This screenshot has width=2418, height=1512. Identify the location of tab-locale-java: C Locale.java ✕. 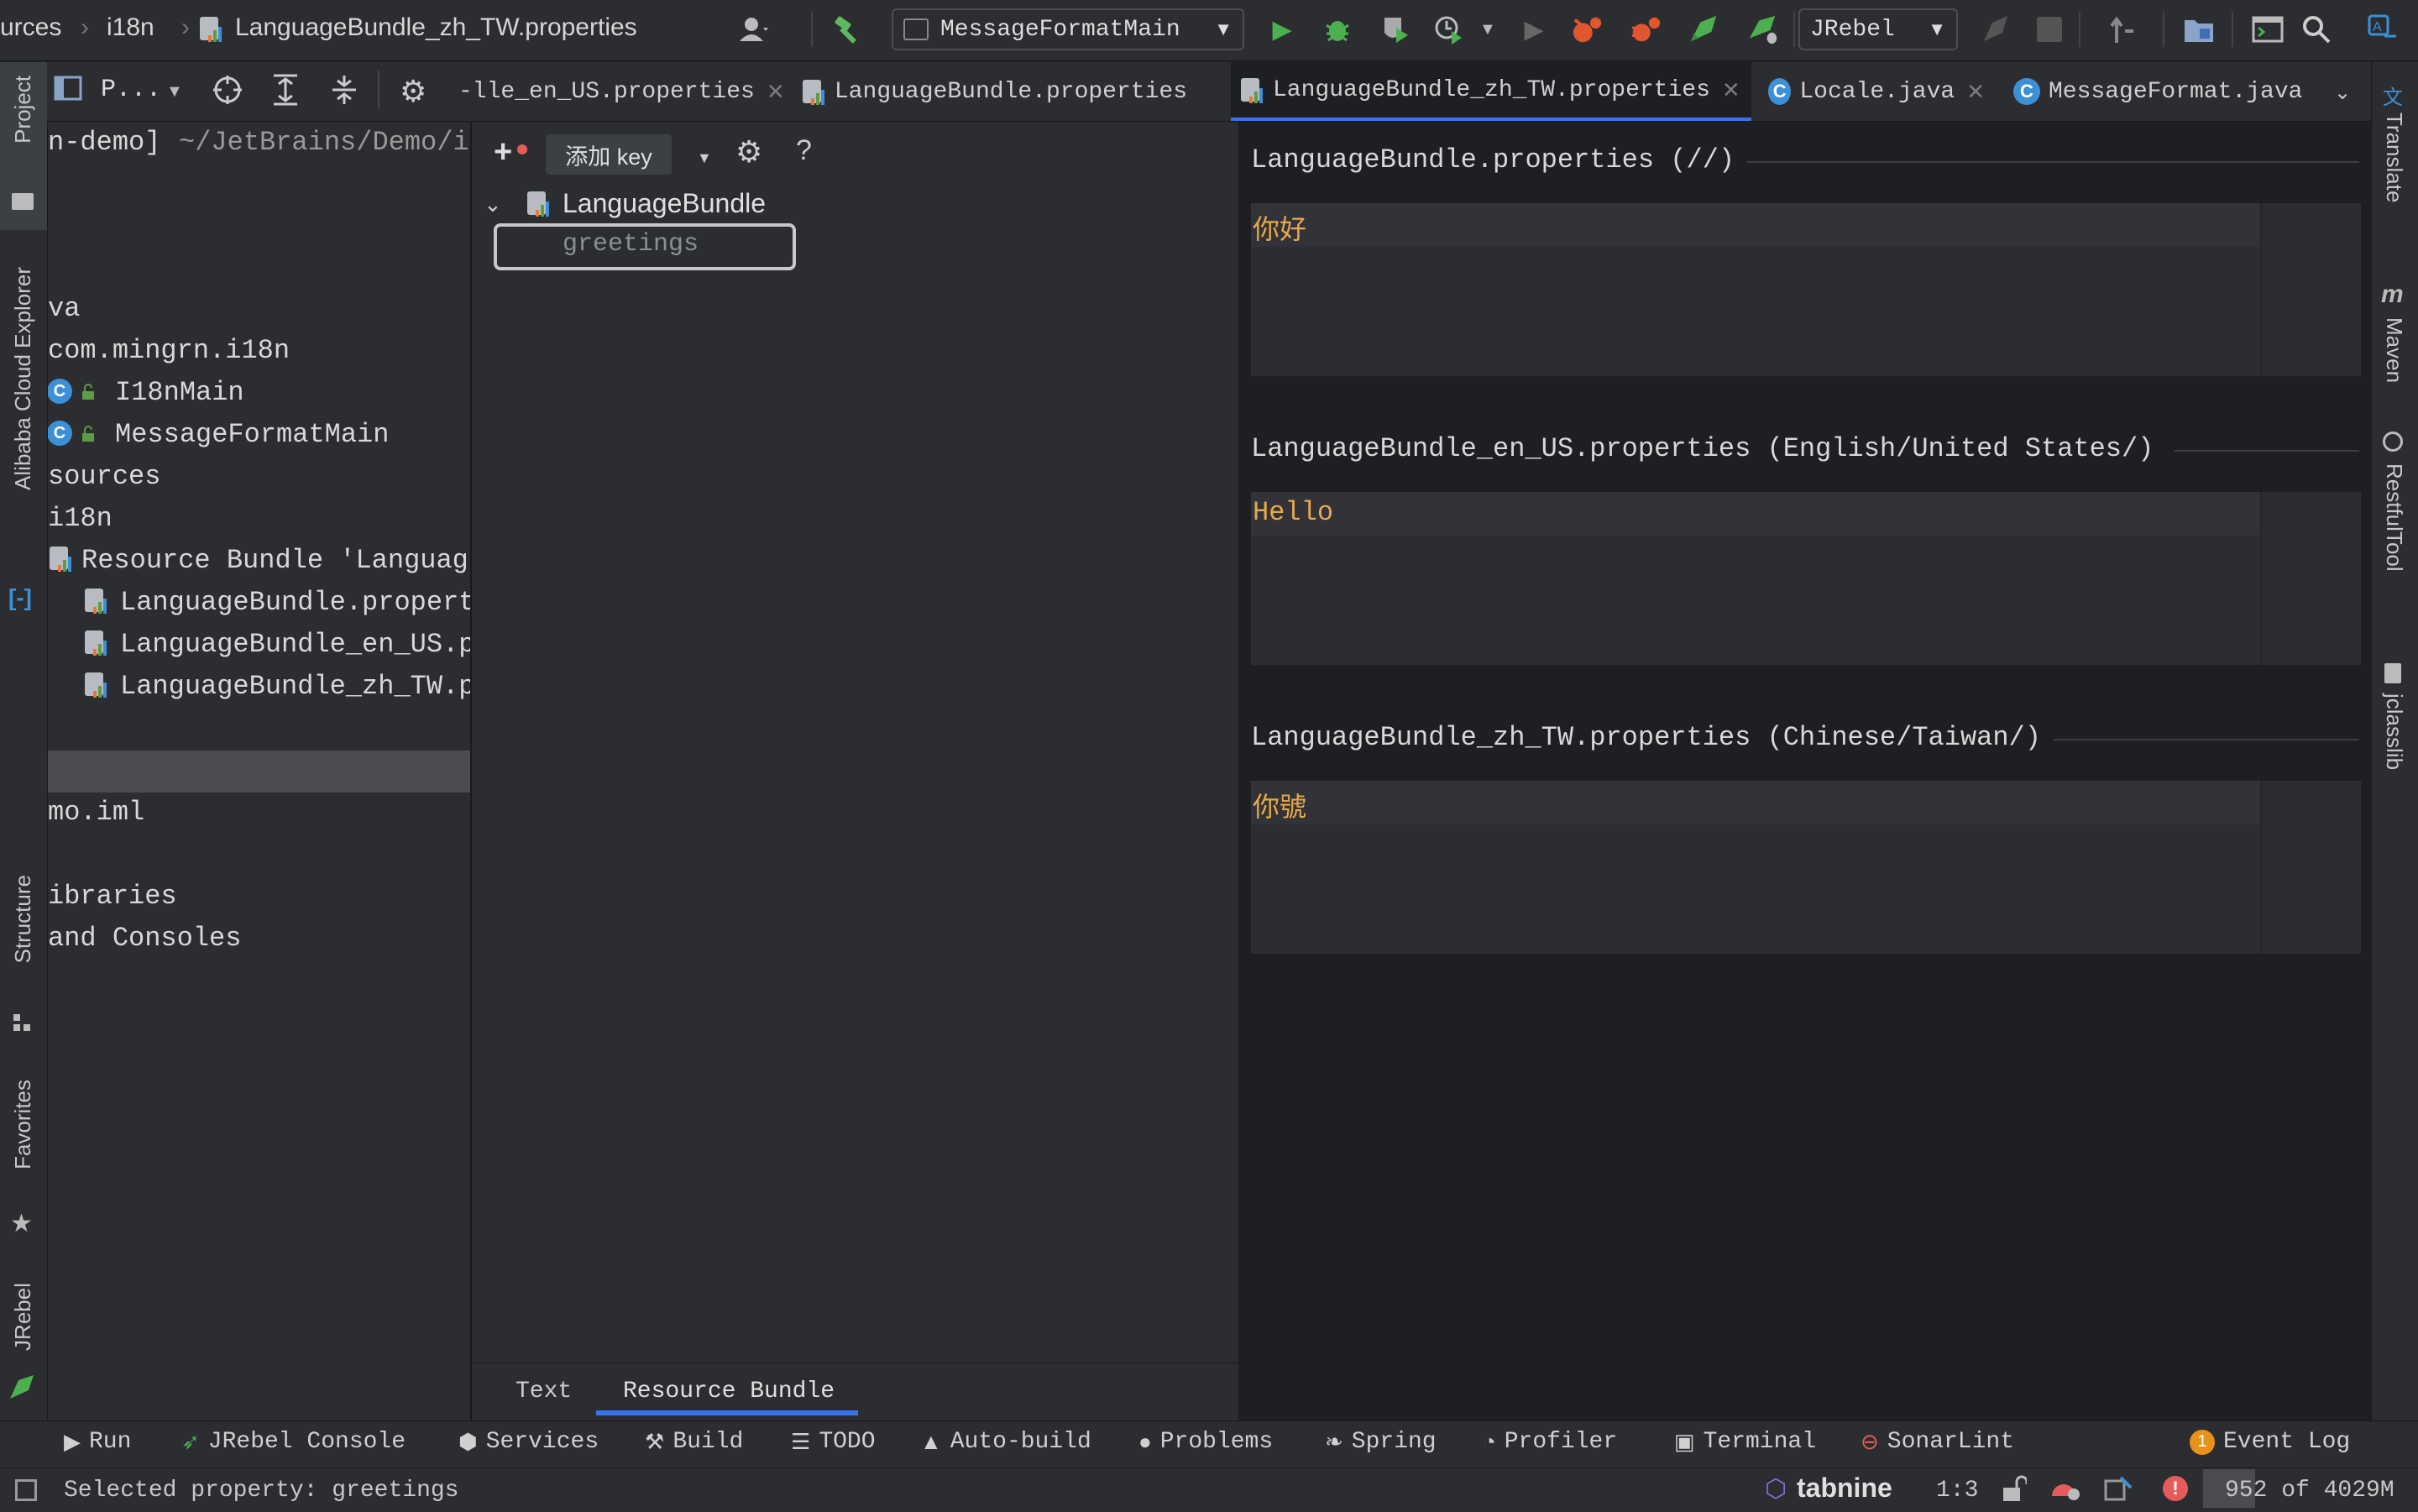
(1876, 91).